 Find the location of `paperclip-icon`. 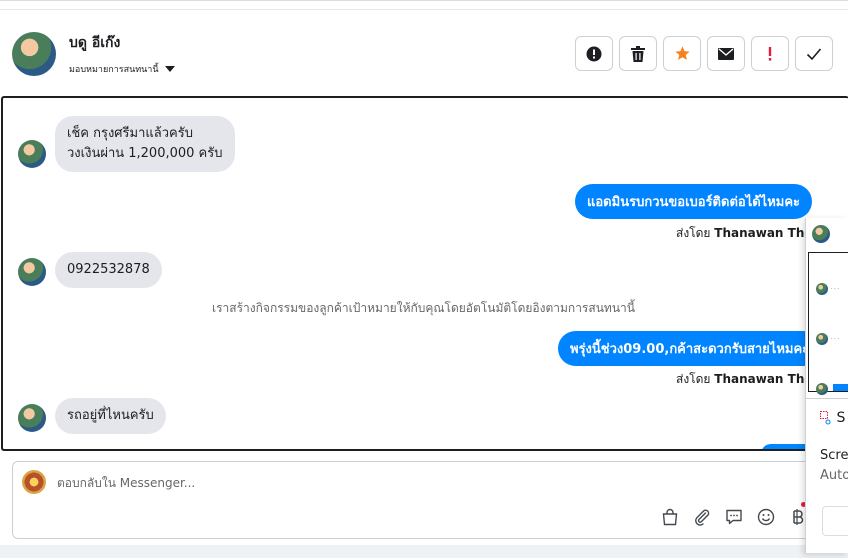

paperclip-icon is located at coordinates (702, 517).